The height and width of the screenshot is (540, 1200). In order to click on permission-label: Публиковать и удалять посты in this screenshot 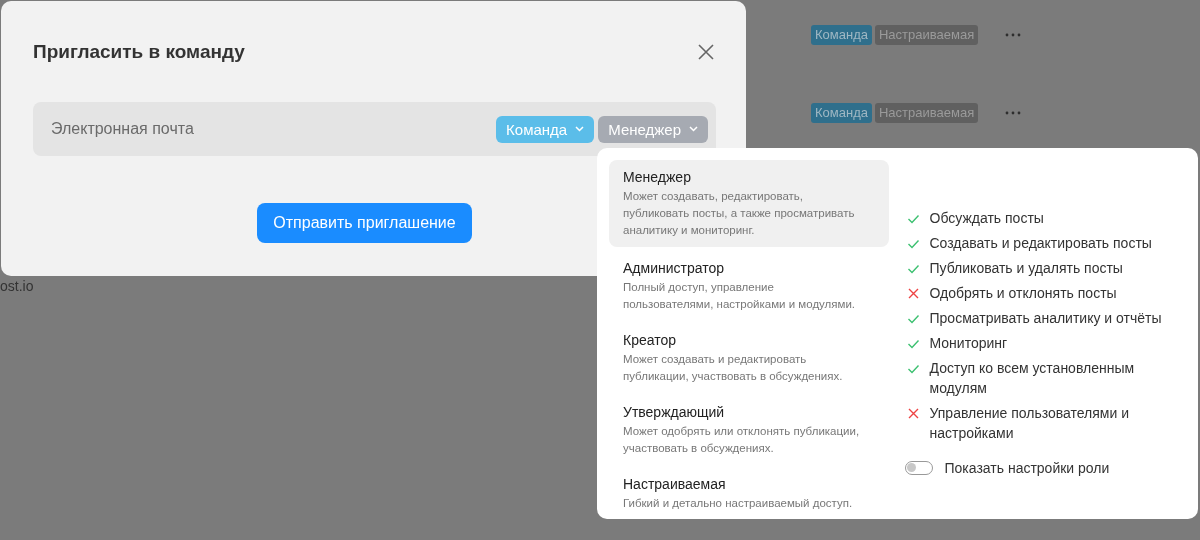, I will do `click(1026, 268)`.